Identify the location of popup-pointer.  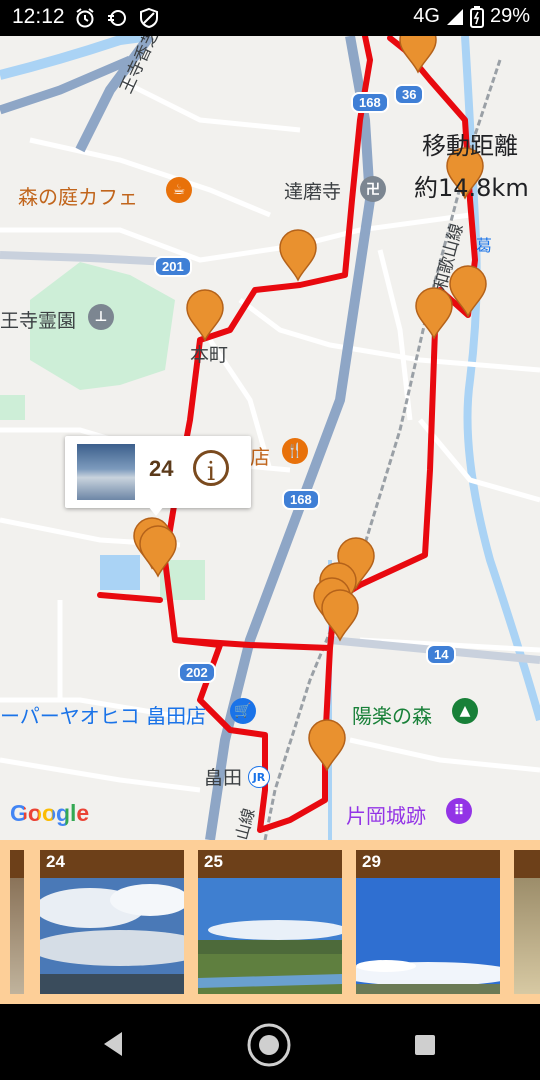
(156, 511).